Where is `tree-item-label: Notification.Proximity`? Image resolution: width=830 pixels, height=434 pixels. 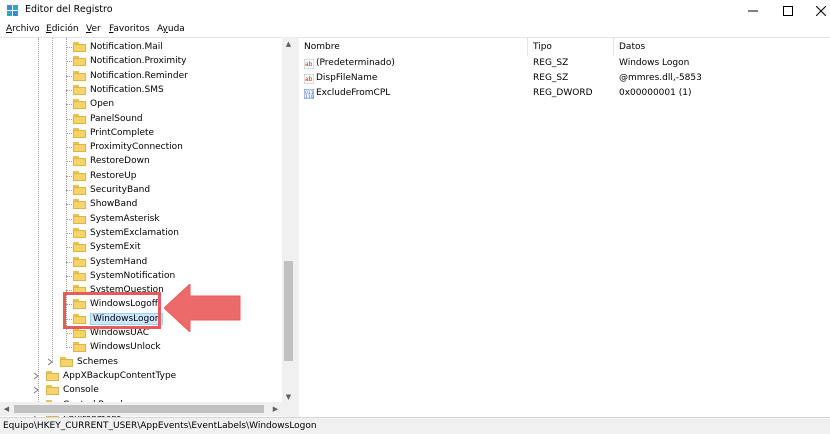
tree-item-label: Notification.Proximity is located at coordinates (138, 61).